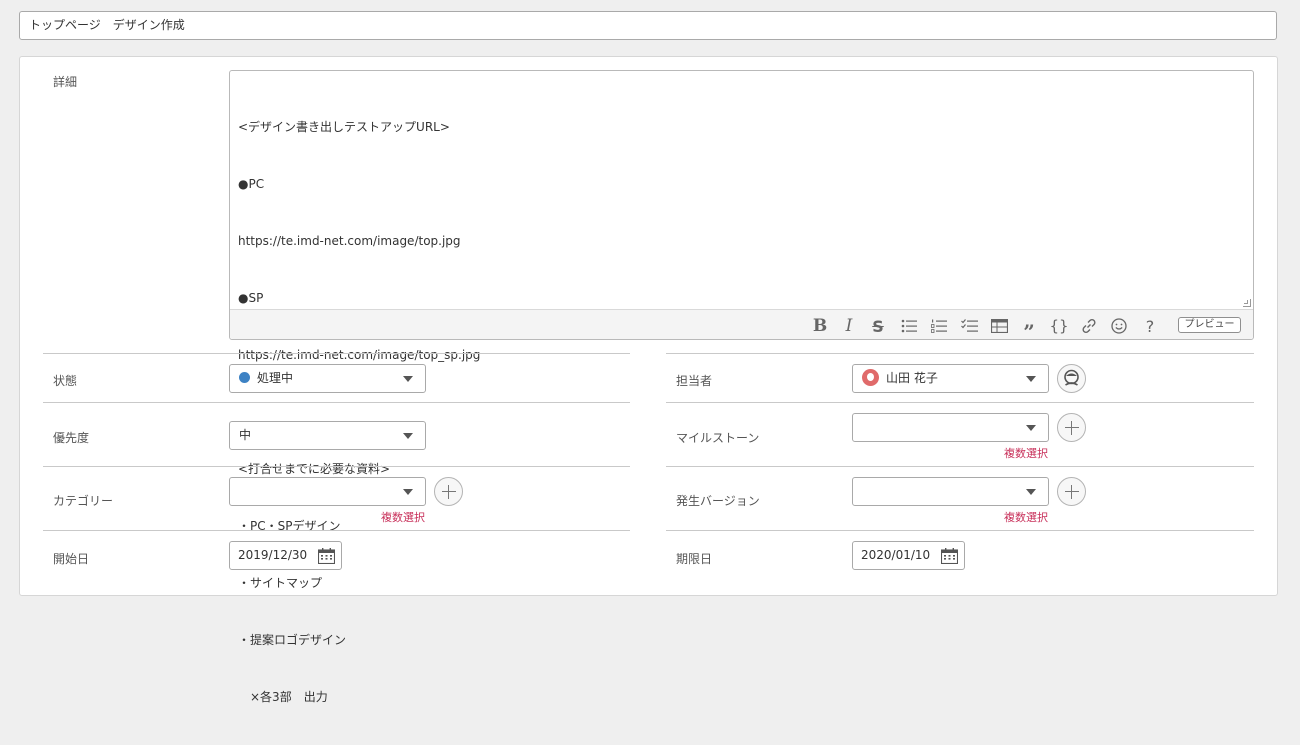 Image resolution: width=1300 pixels, height=745 pixels. Describe the element at coordinates (1026, 517) in the screenshot. I see `version-multi-select-link: 複数選択` at that location.